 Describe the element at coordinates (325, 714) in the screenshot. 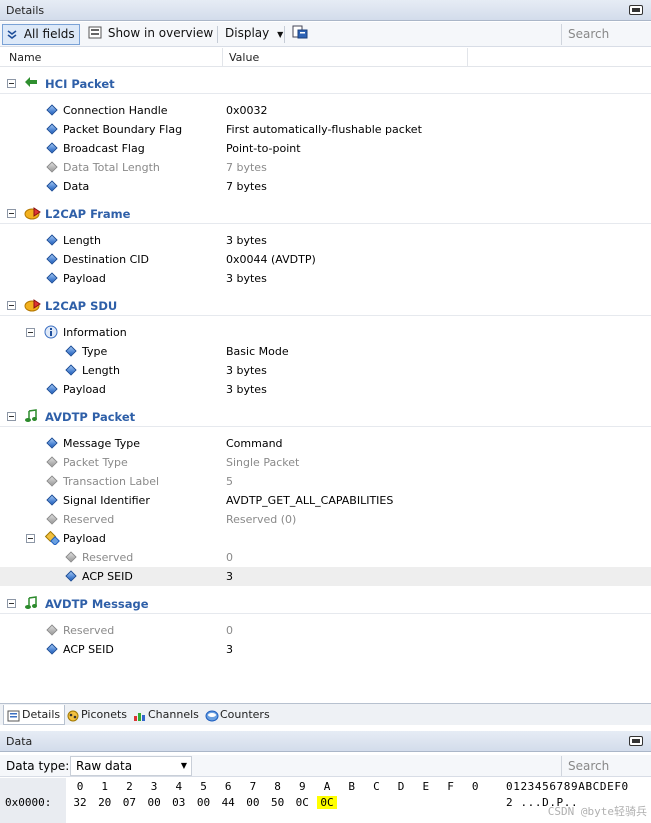

I see `bottom-tab-bar: Details Piconets Channels Counters` at that location.